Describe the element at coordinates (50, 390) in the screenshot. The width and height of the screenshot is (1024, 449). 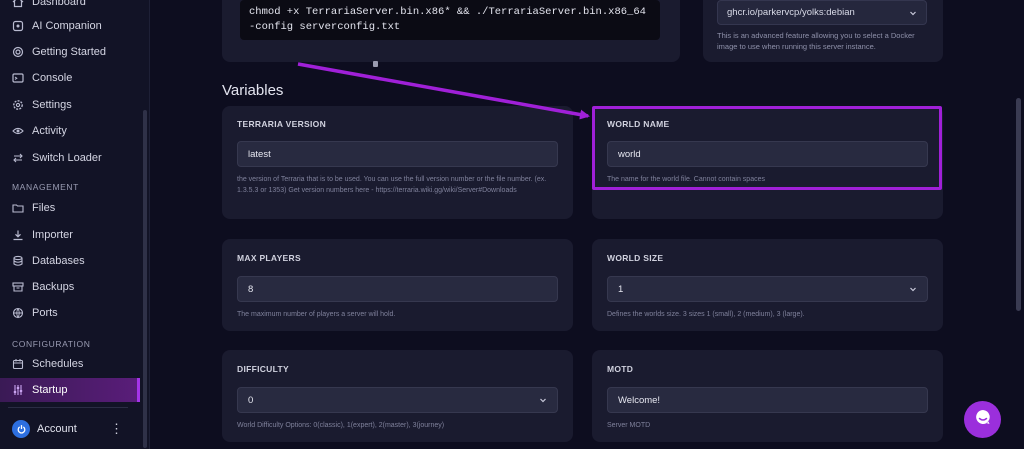
I see `sidebar-item-label: Startup` at that location.